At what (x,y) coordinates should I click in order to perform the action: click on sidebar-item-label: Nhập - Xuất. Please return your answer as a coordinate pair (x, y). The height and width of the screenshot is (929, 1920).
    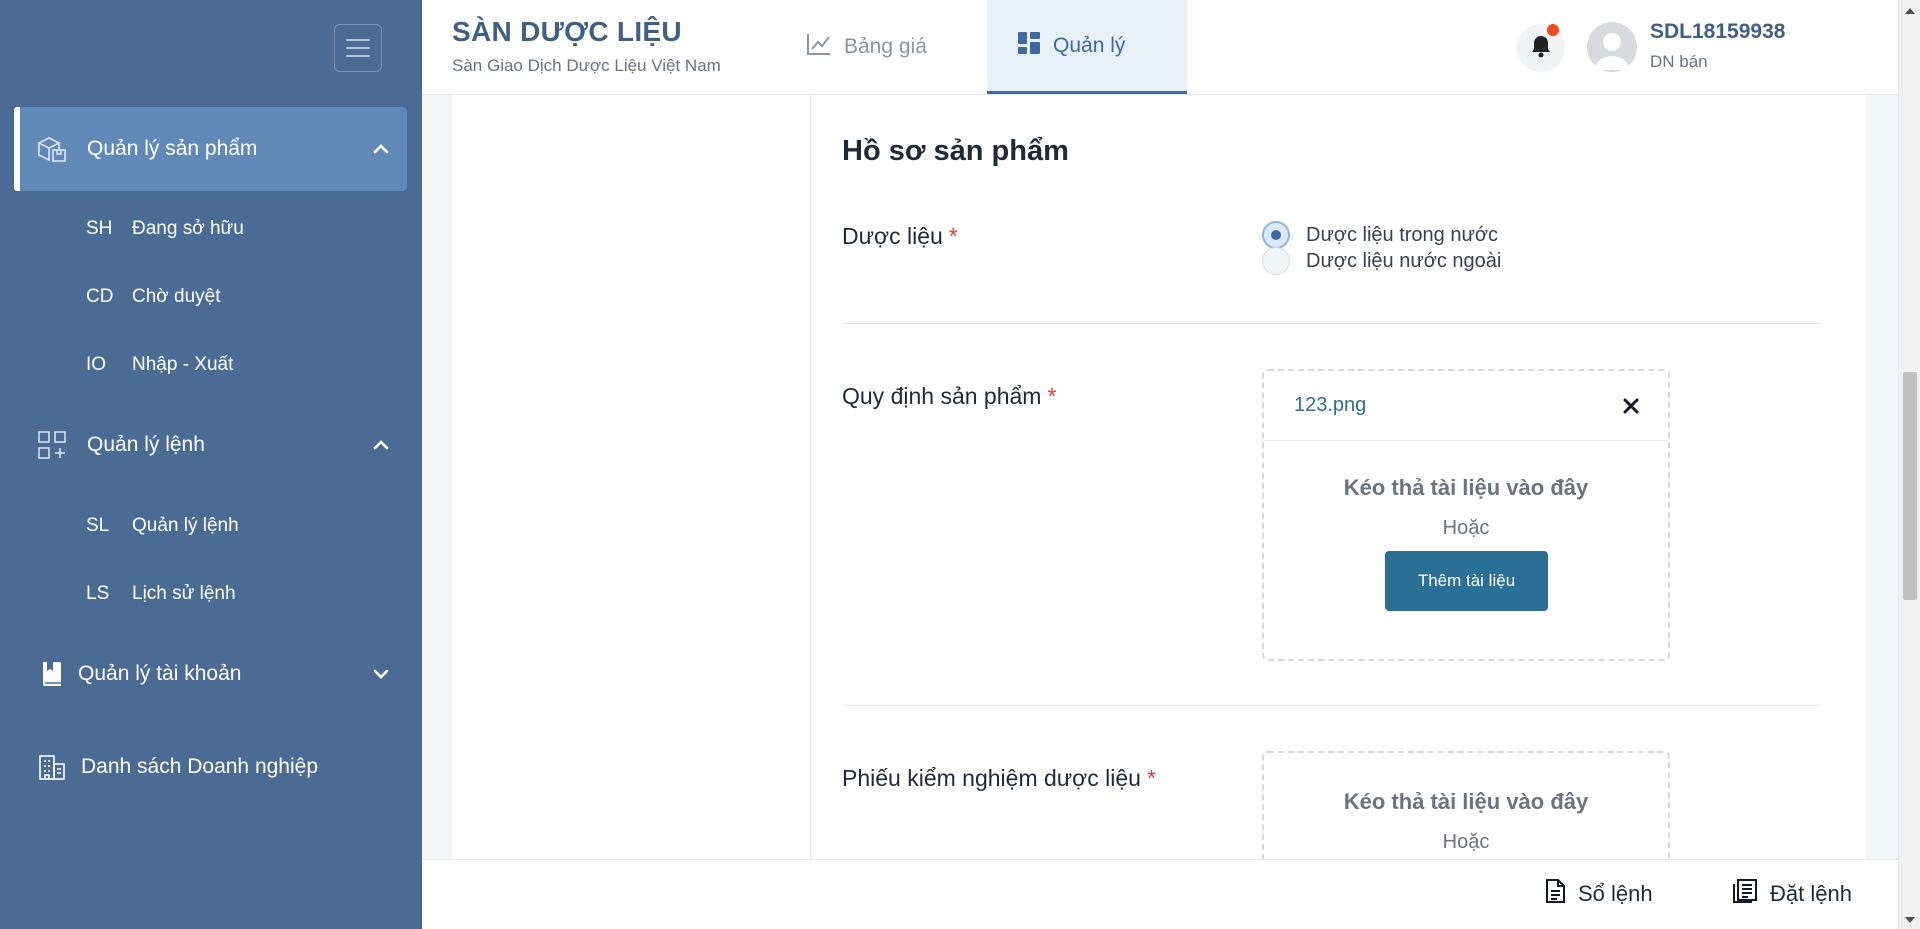
    Looking at the image, I should click on (183, 364).